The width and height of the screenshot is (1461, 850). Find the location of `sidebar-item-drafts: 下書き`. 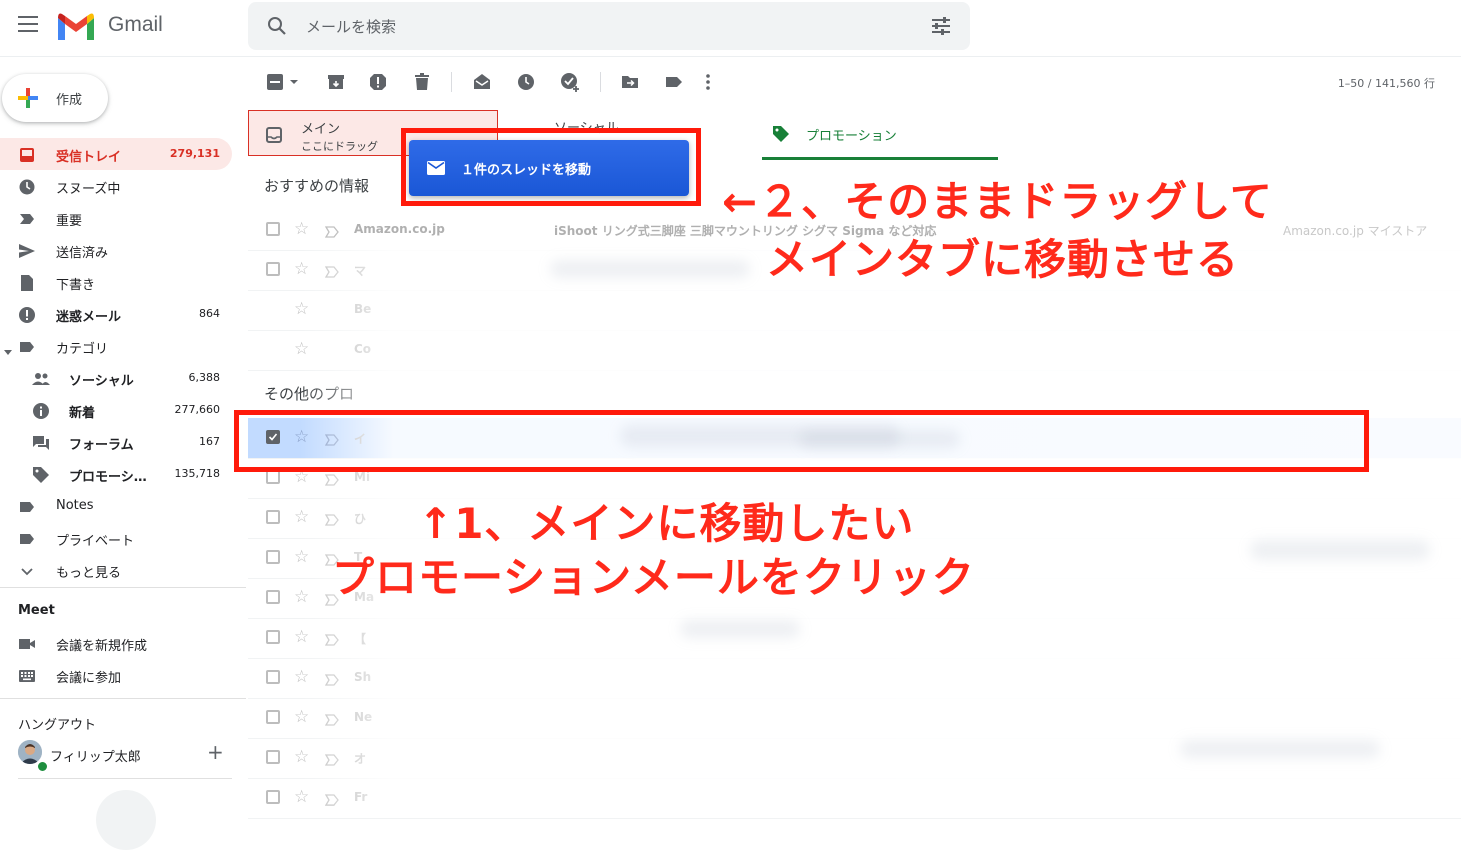

sidebar-item-drafts: 下書き is located at coordinates (116, 282).